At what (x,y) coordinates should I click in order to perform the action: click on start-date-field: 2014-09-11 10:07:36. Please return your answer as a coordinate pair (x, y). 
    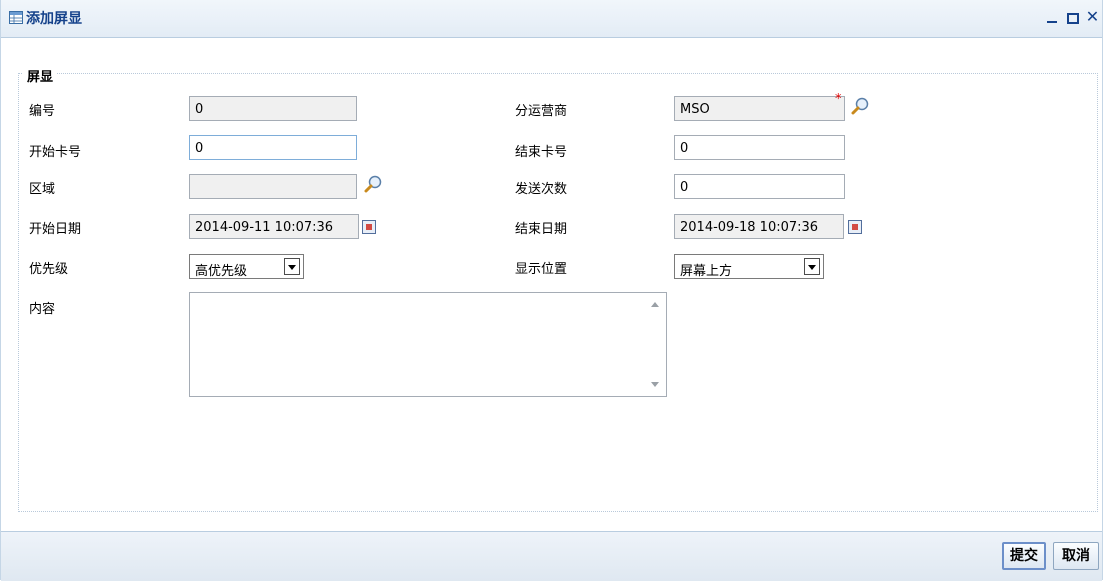
    Looking at the image, I should click on (274, 226).